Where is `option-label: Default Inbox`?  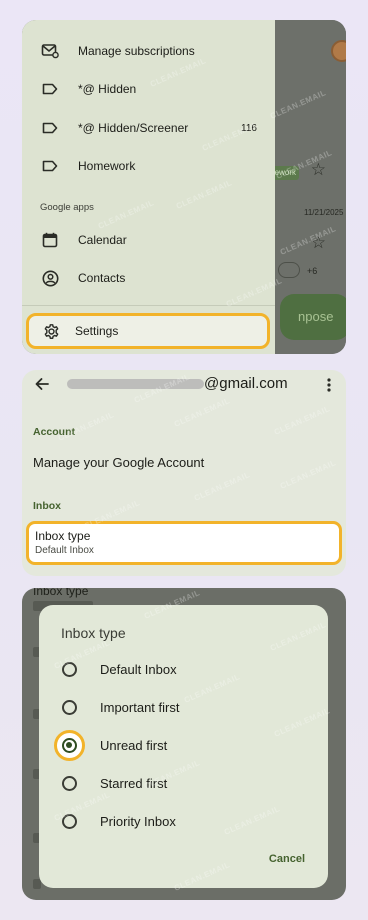
option-label: Default Inbox is located at coordinates (138, 669).